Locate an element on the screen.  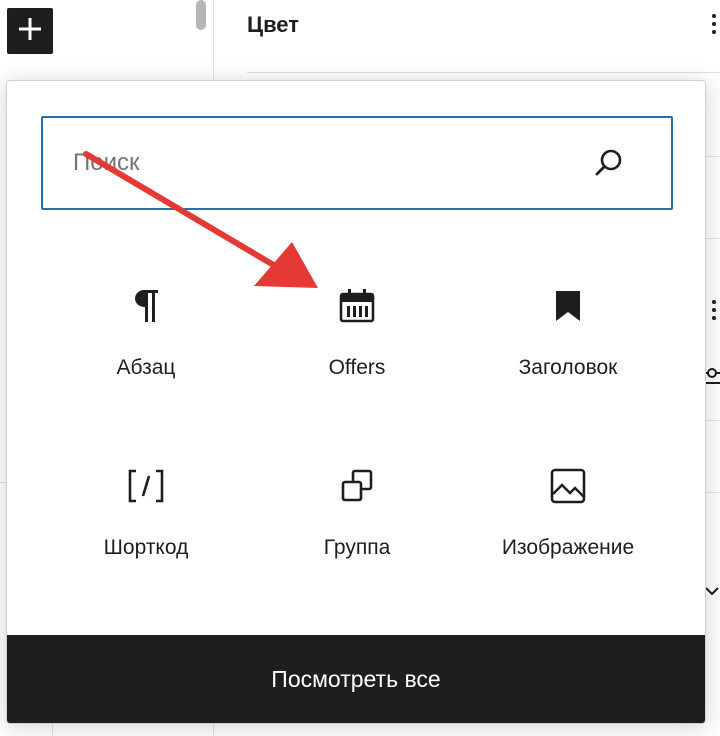
block-label: Абзац is located at coordinates (146, 367).